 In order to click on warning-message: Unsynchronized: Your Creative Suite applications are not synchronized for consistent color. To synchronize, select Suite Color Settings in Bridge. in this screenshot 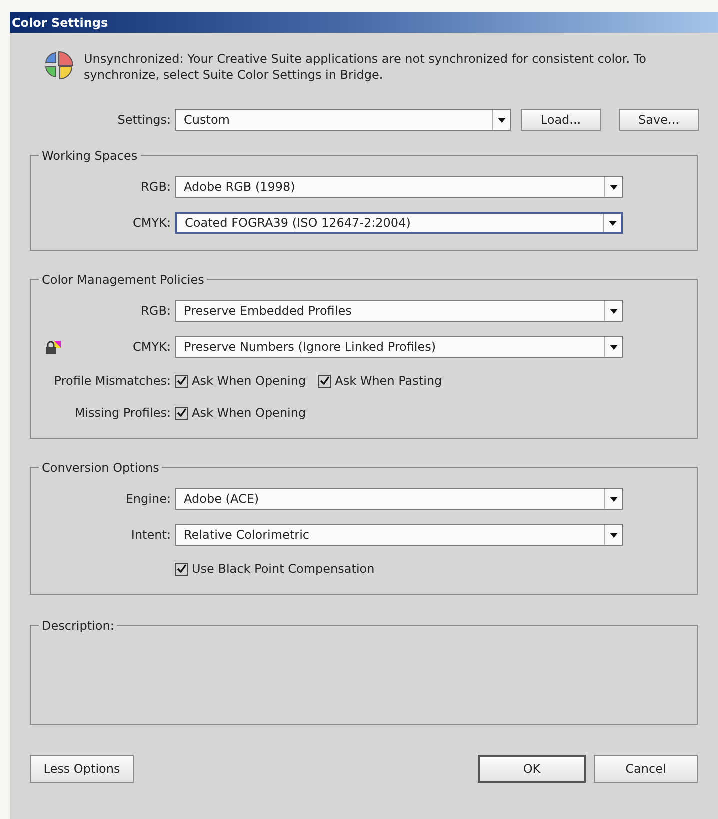, I will do `click(366, 67)`.